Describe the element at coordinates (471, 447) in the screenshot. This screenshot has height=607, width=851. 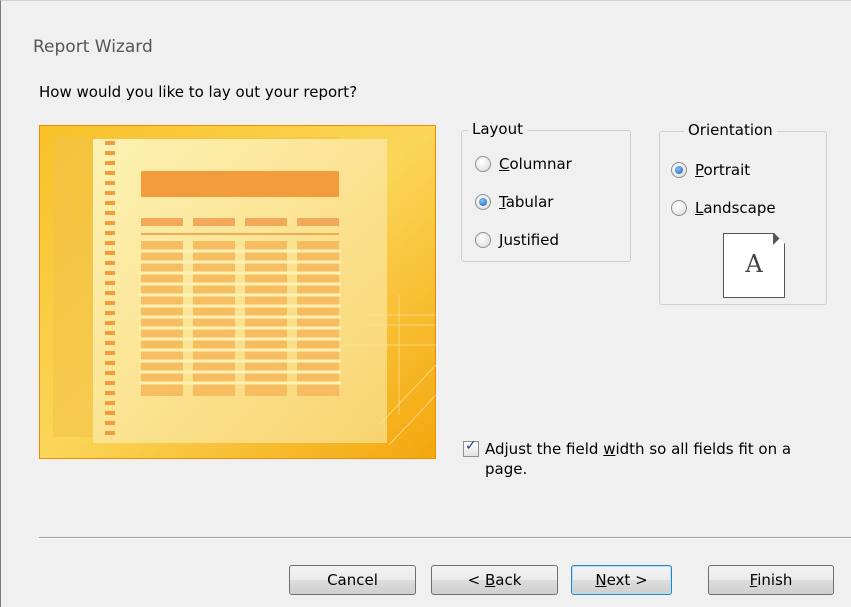
I see `adjust-field-width-checkbox-box` at that location.